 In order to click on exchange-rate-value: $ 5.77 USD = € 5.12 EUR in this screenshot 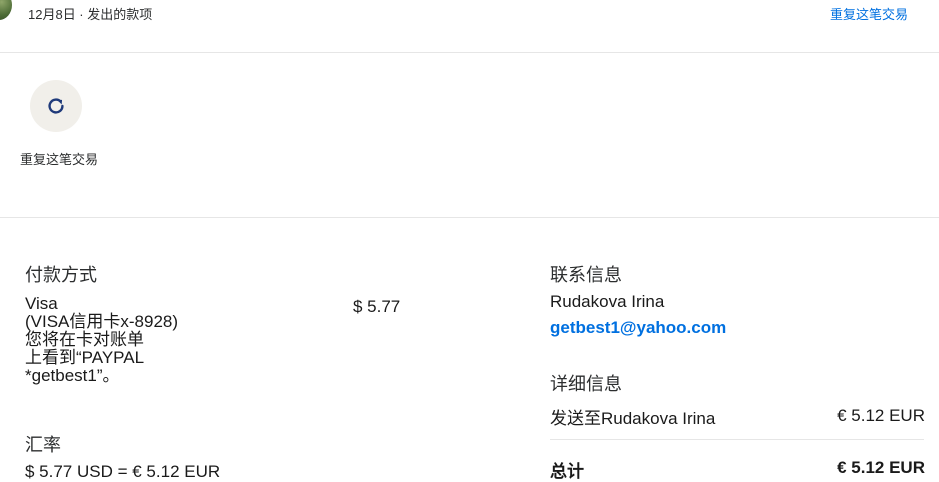, I will do `click(123, 471)`.